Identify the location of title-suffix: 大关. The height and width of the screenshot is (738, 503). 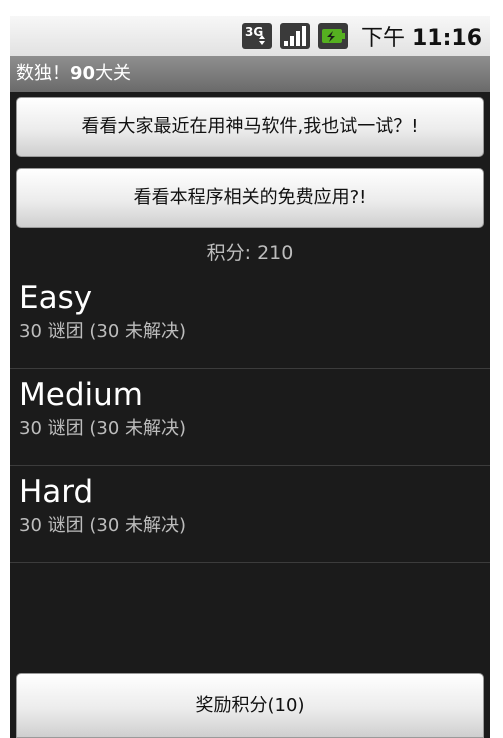
(113, 73).